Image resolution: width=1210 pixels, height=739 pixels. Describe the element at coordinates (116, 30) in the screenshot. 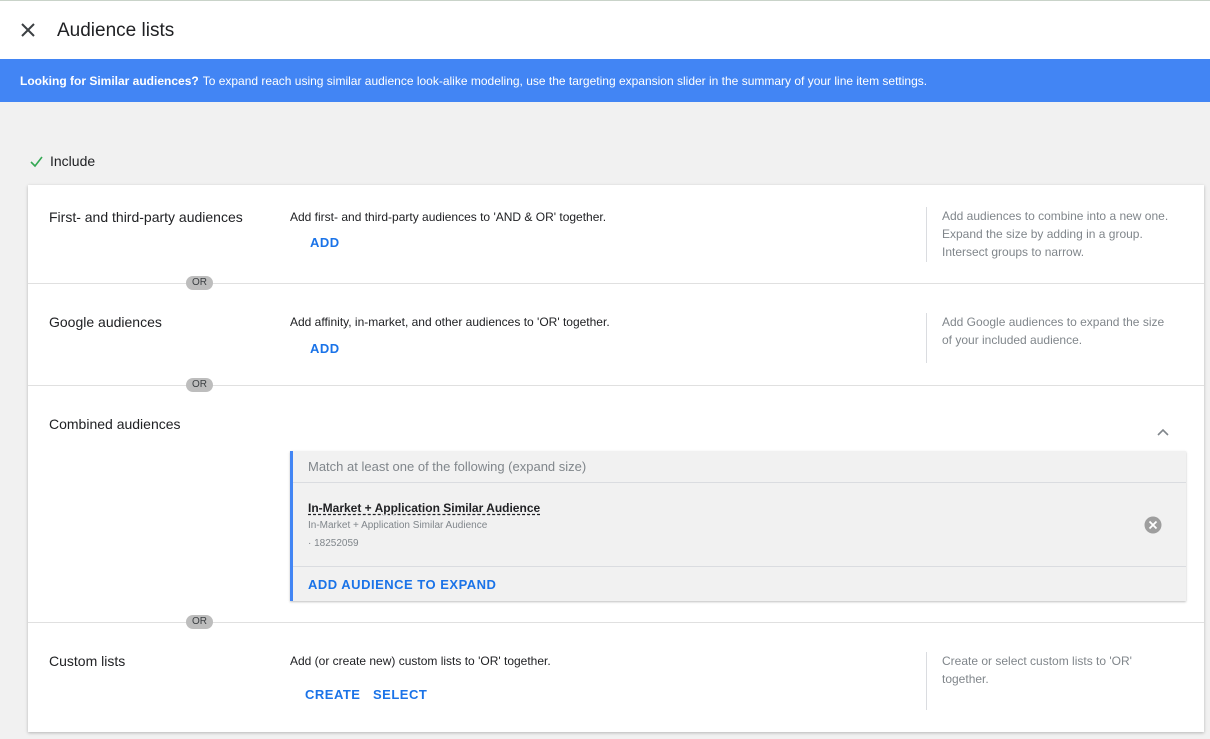

I see `page-title: Audience lists` at that location.